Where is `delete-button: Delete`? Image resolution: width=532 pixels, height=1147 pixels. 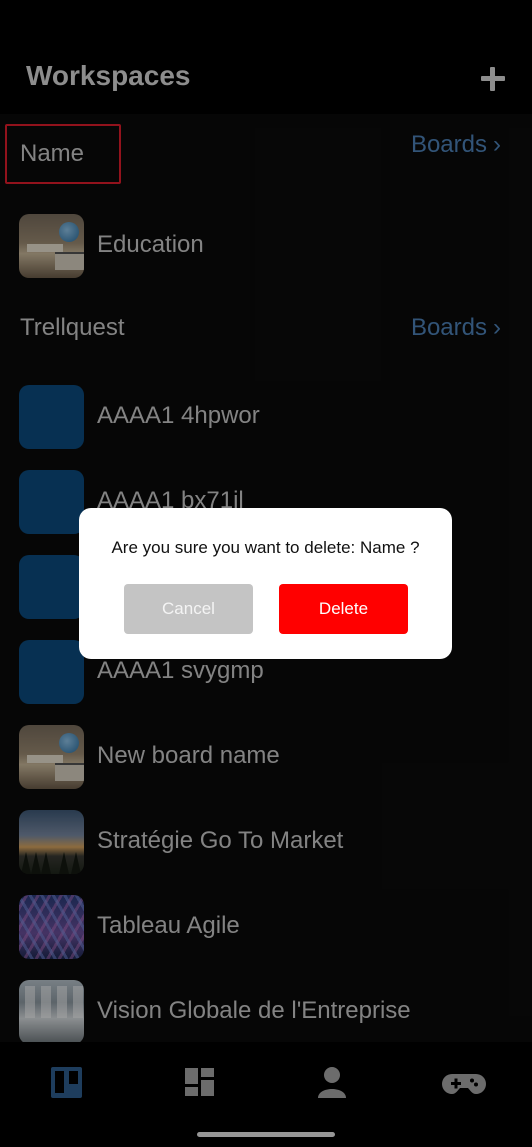 delete-button: Delete is located at coordinates (343, 609).